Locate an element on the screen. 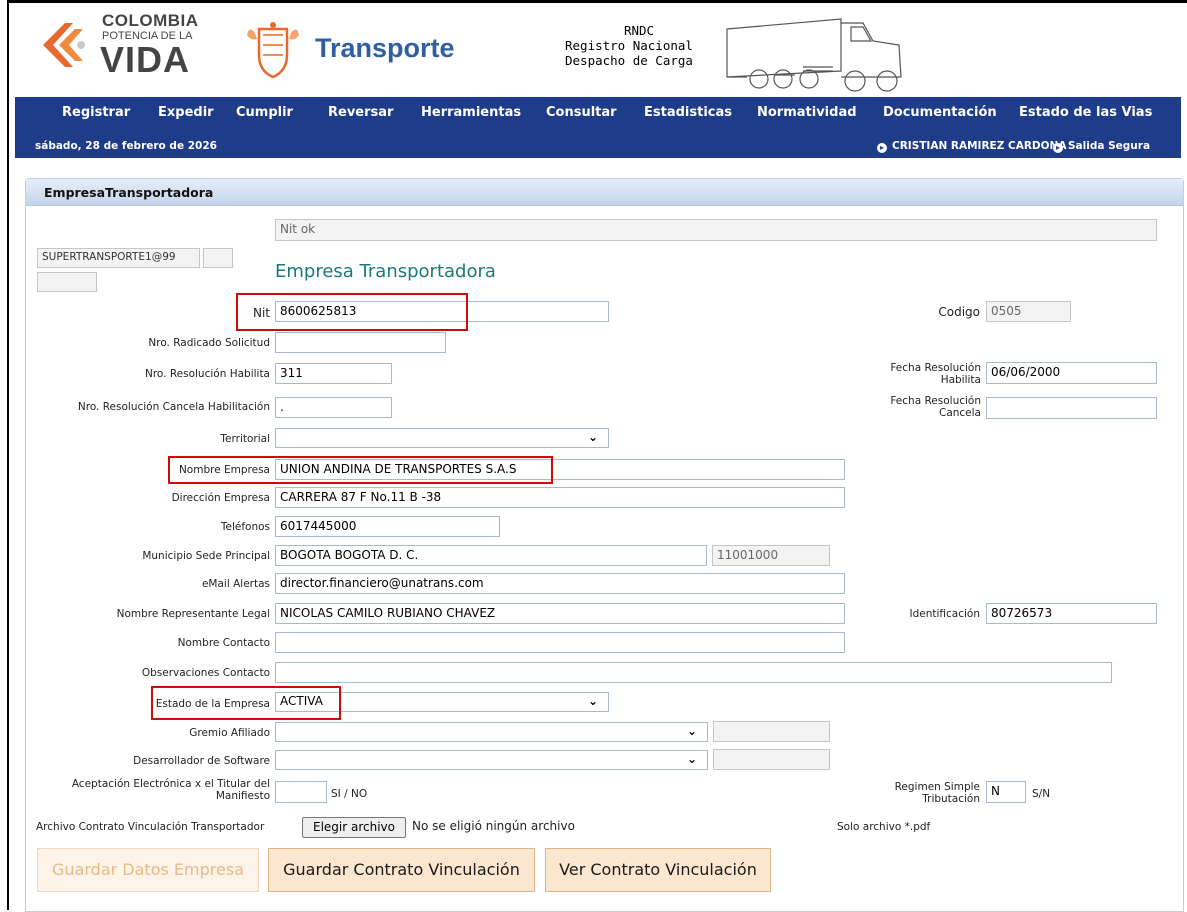 This screenshot has width=1187, height=912. email-input: director.financiero@unatrans.com is located at coordinates (560, 583).